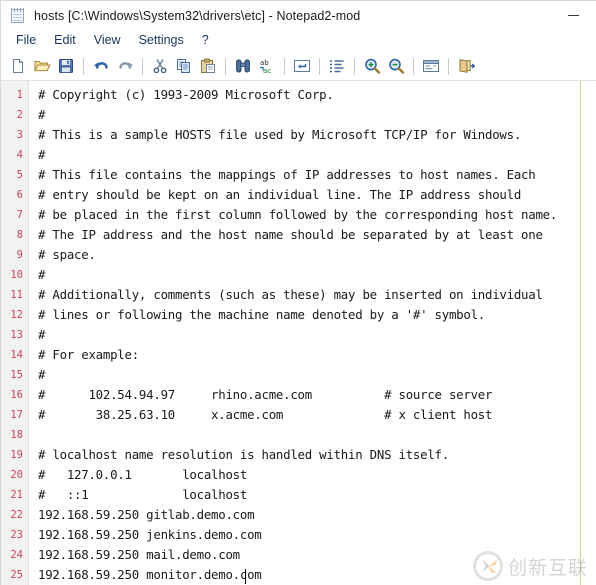 The width and height of the screenshot is (596, 585). I want to click on line-number: 3, so click(19, 135).